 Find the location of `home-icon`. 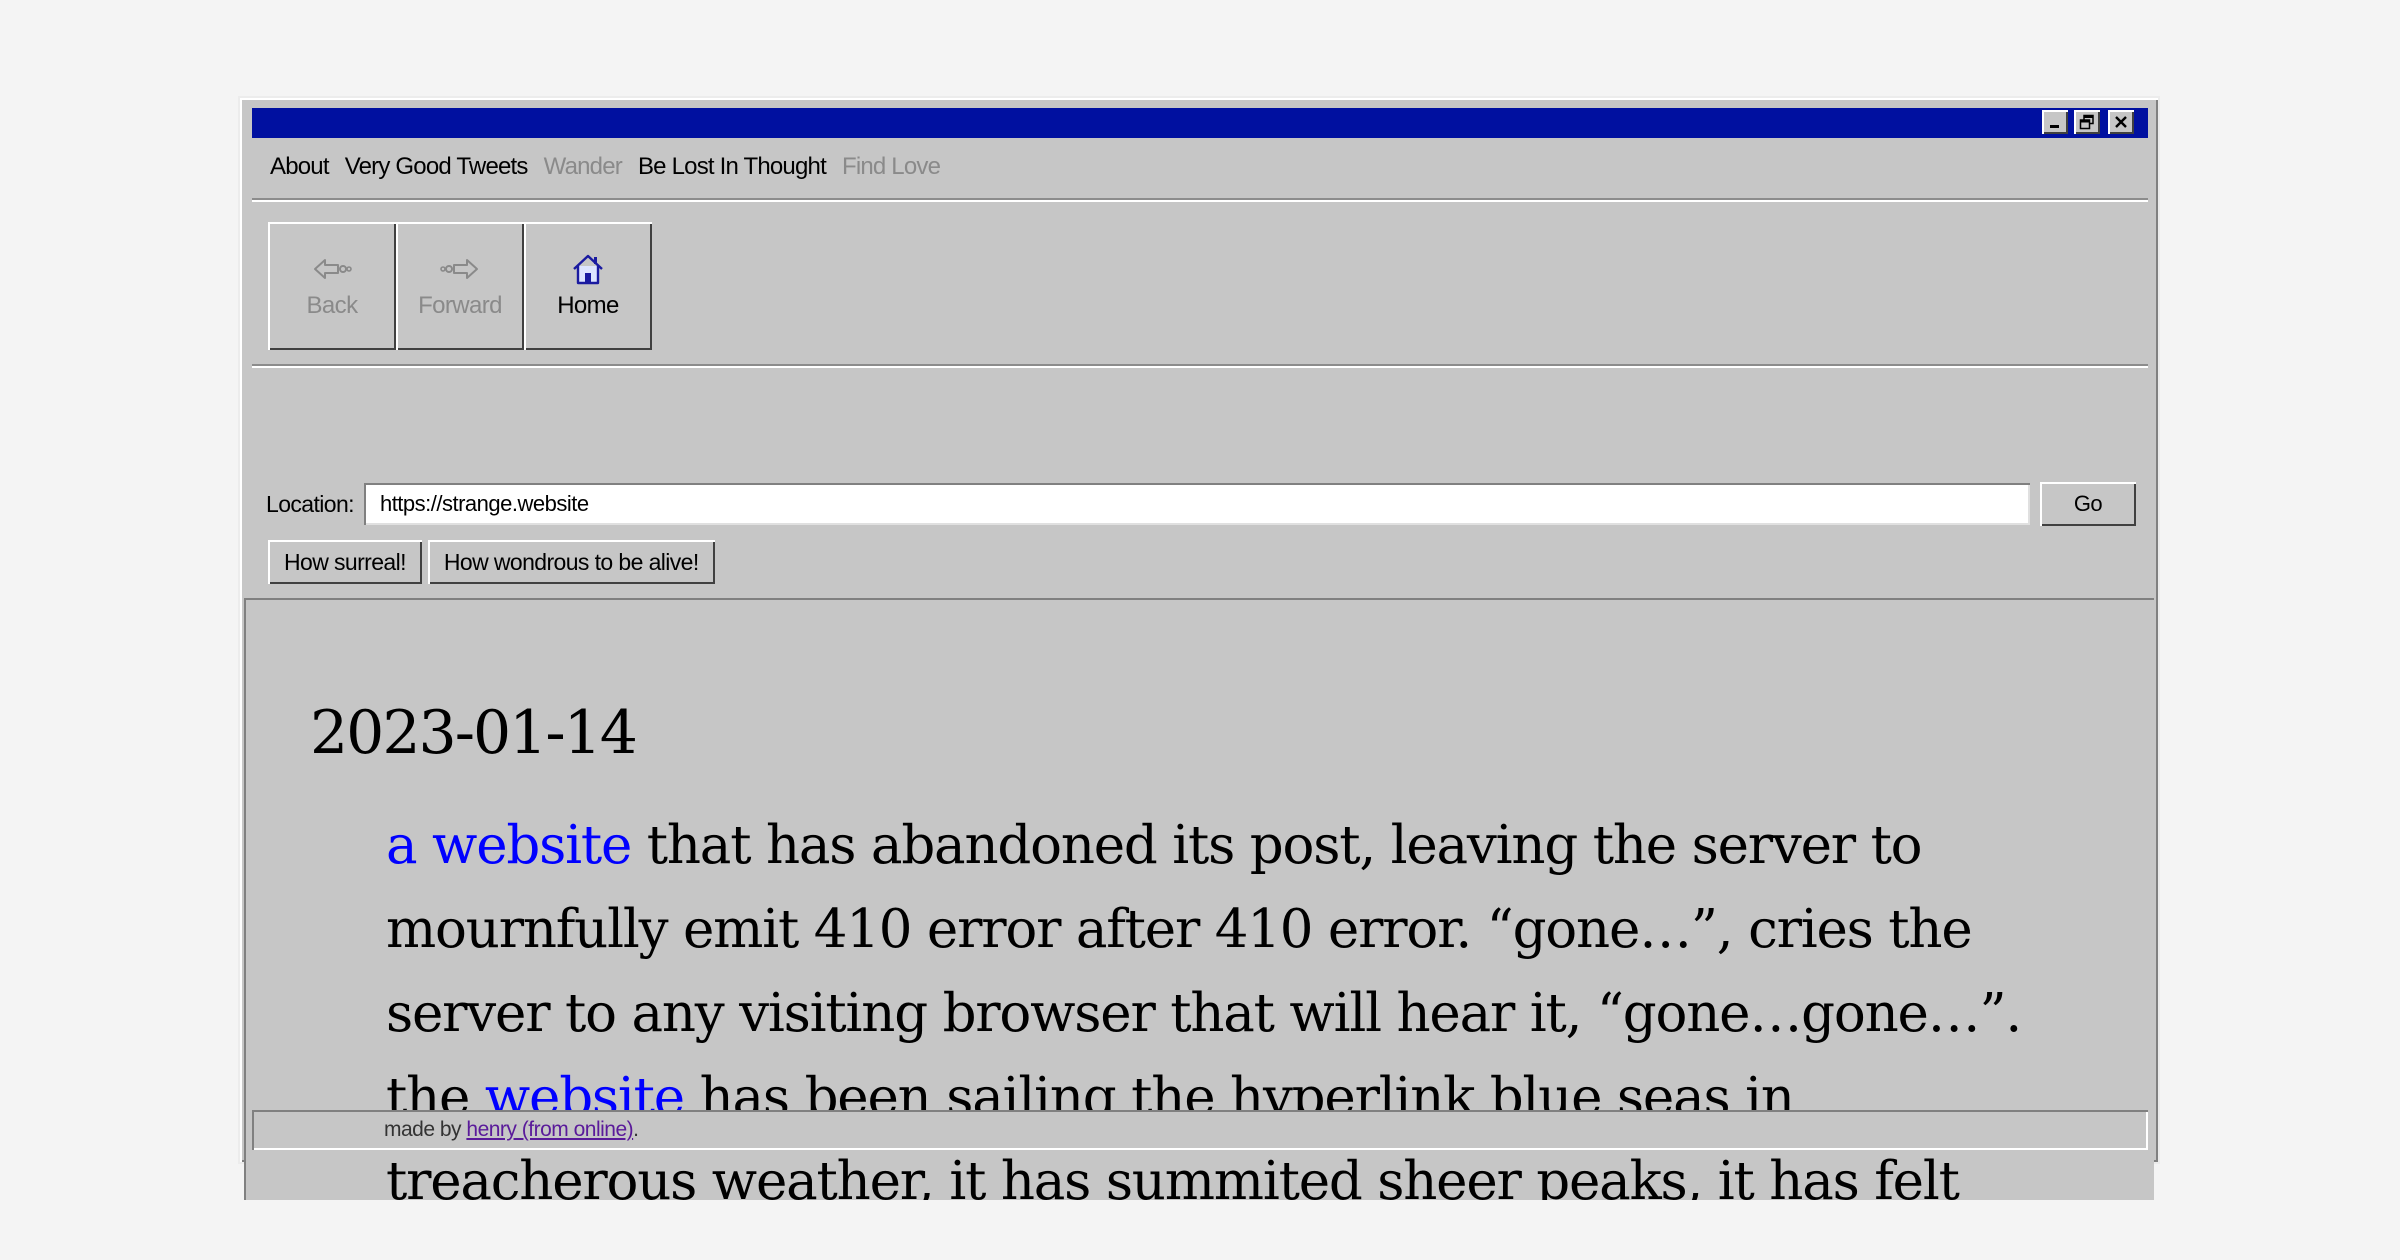

home-icon is located at coordinates (588, 269).